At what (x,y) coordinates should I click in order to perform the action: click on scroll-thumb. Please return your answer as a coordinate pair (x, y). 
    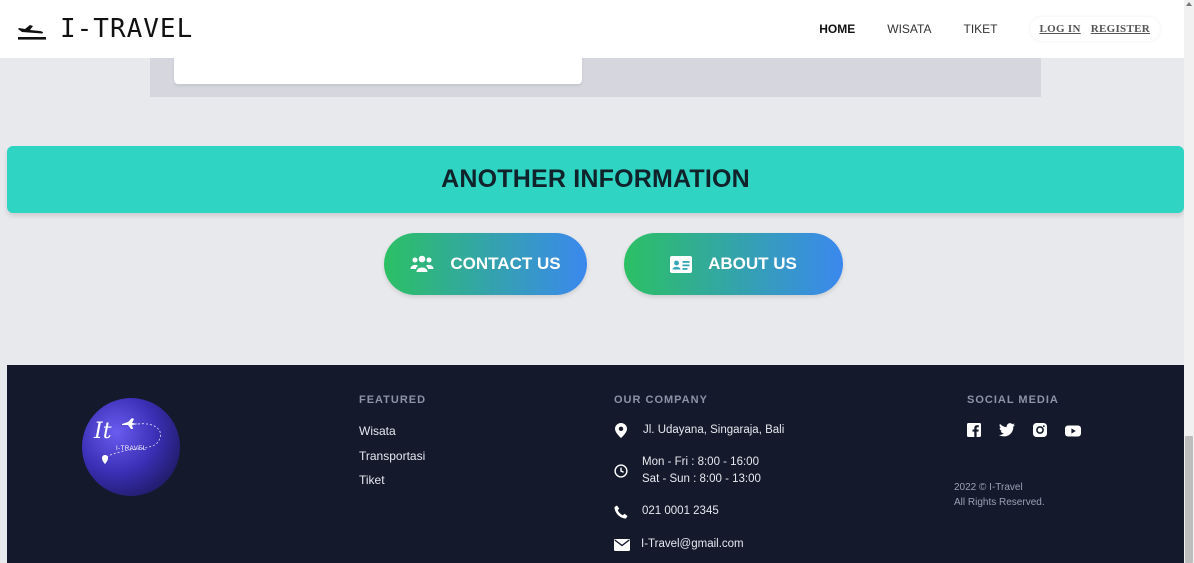
    Looking at the image, I should click on (1189, 499).